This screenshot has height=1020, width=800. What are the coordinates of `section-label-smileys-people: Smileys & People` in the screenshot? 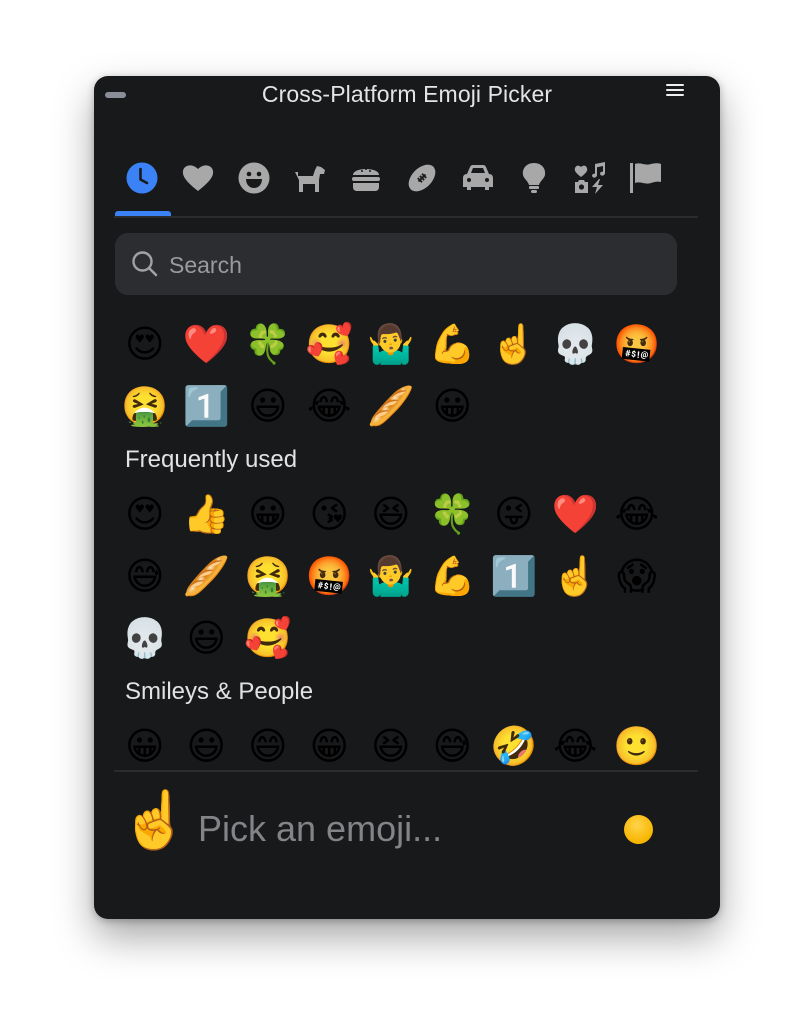 It's located at (219, 691).